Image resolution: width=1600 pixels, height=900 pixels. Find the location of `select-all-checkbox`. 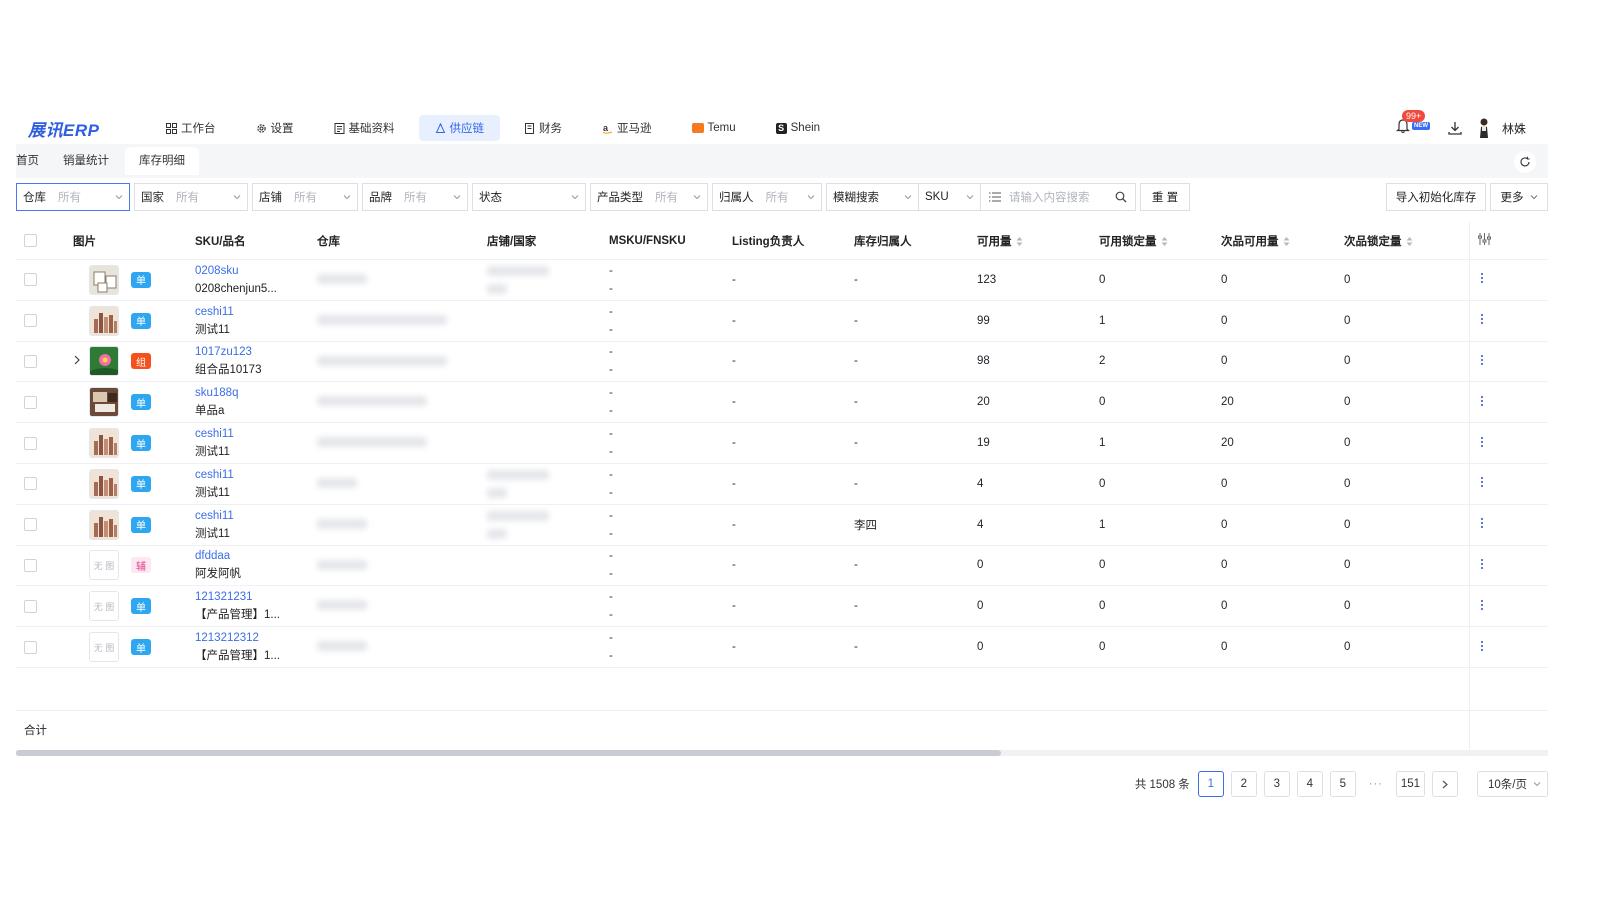

select-all-checkbox is located at coordinates (30, 240).